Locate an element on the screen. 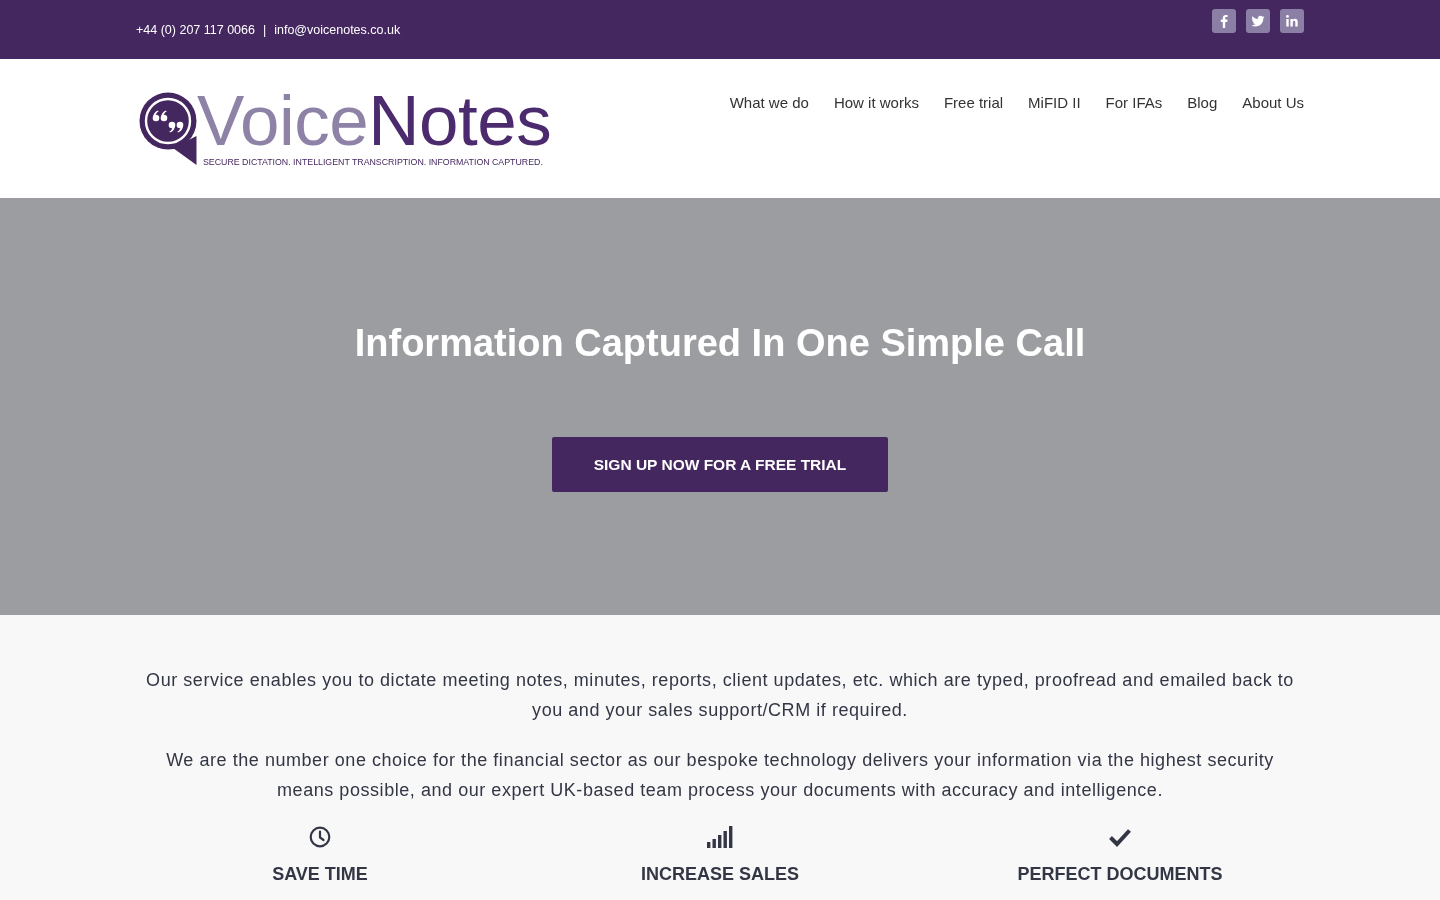 Image resolution: width=1440 pixels, height=900 pixels. intro-paragraph: We are the number one choice for the financial sector as our bespoke technology delivers your information via the highest security means possible, and our expert UK-based team process your documents with accuracy and intelligence. is located at coordinates (720, 775).